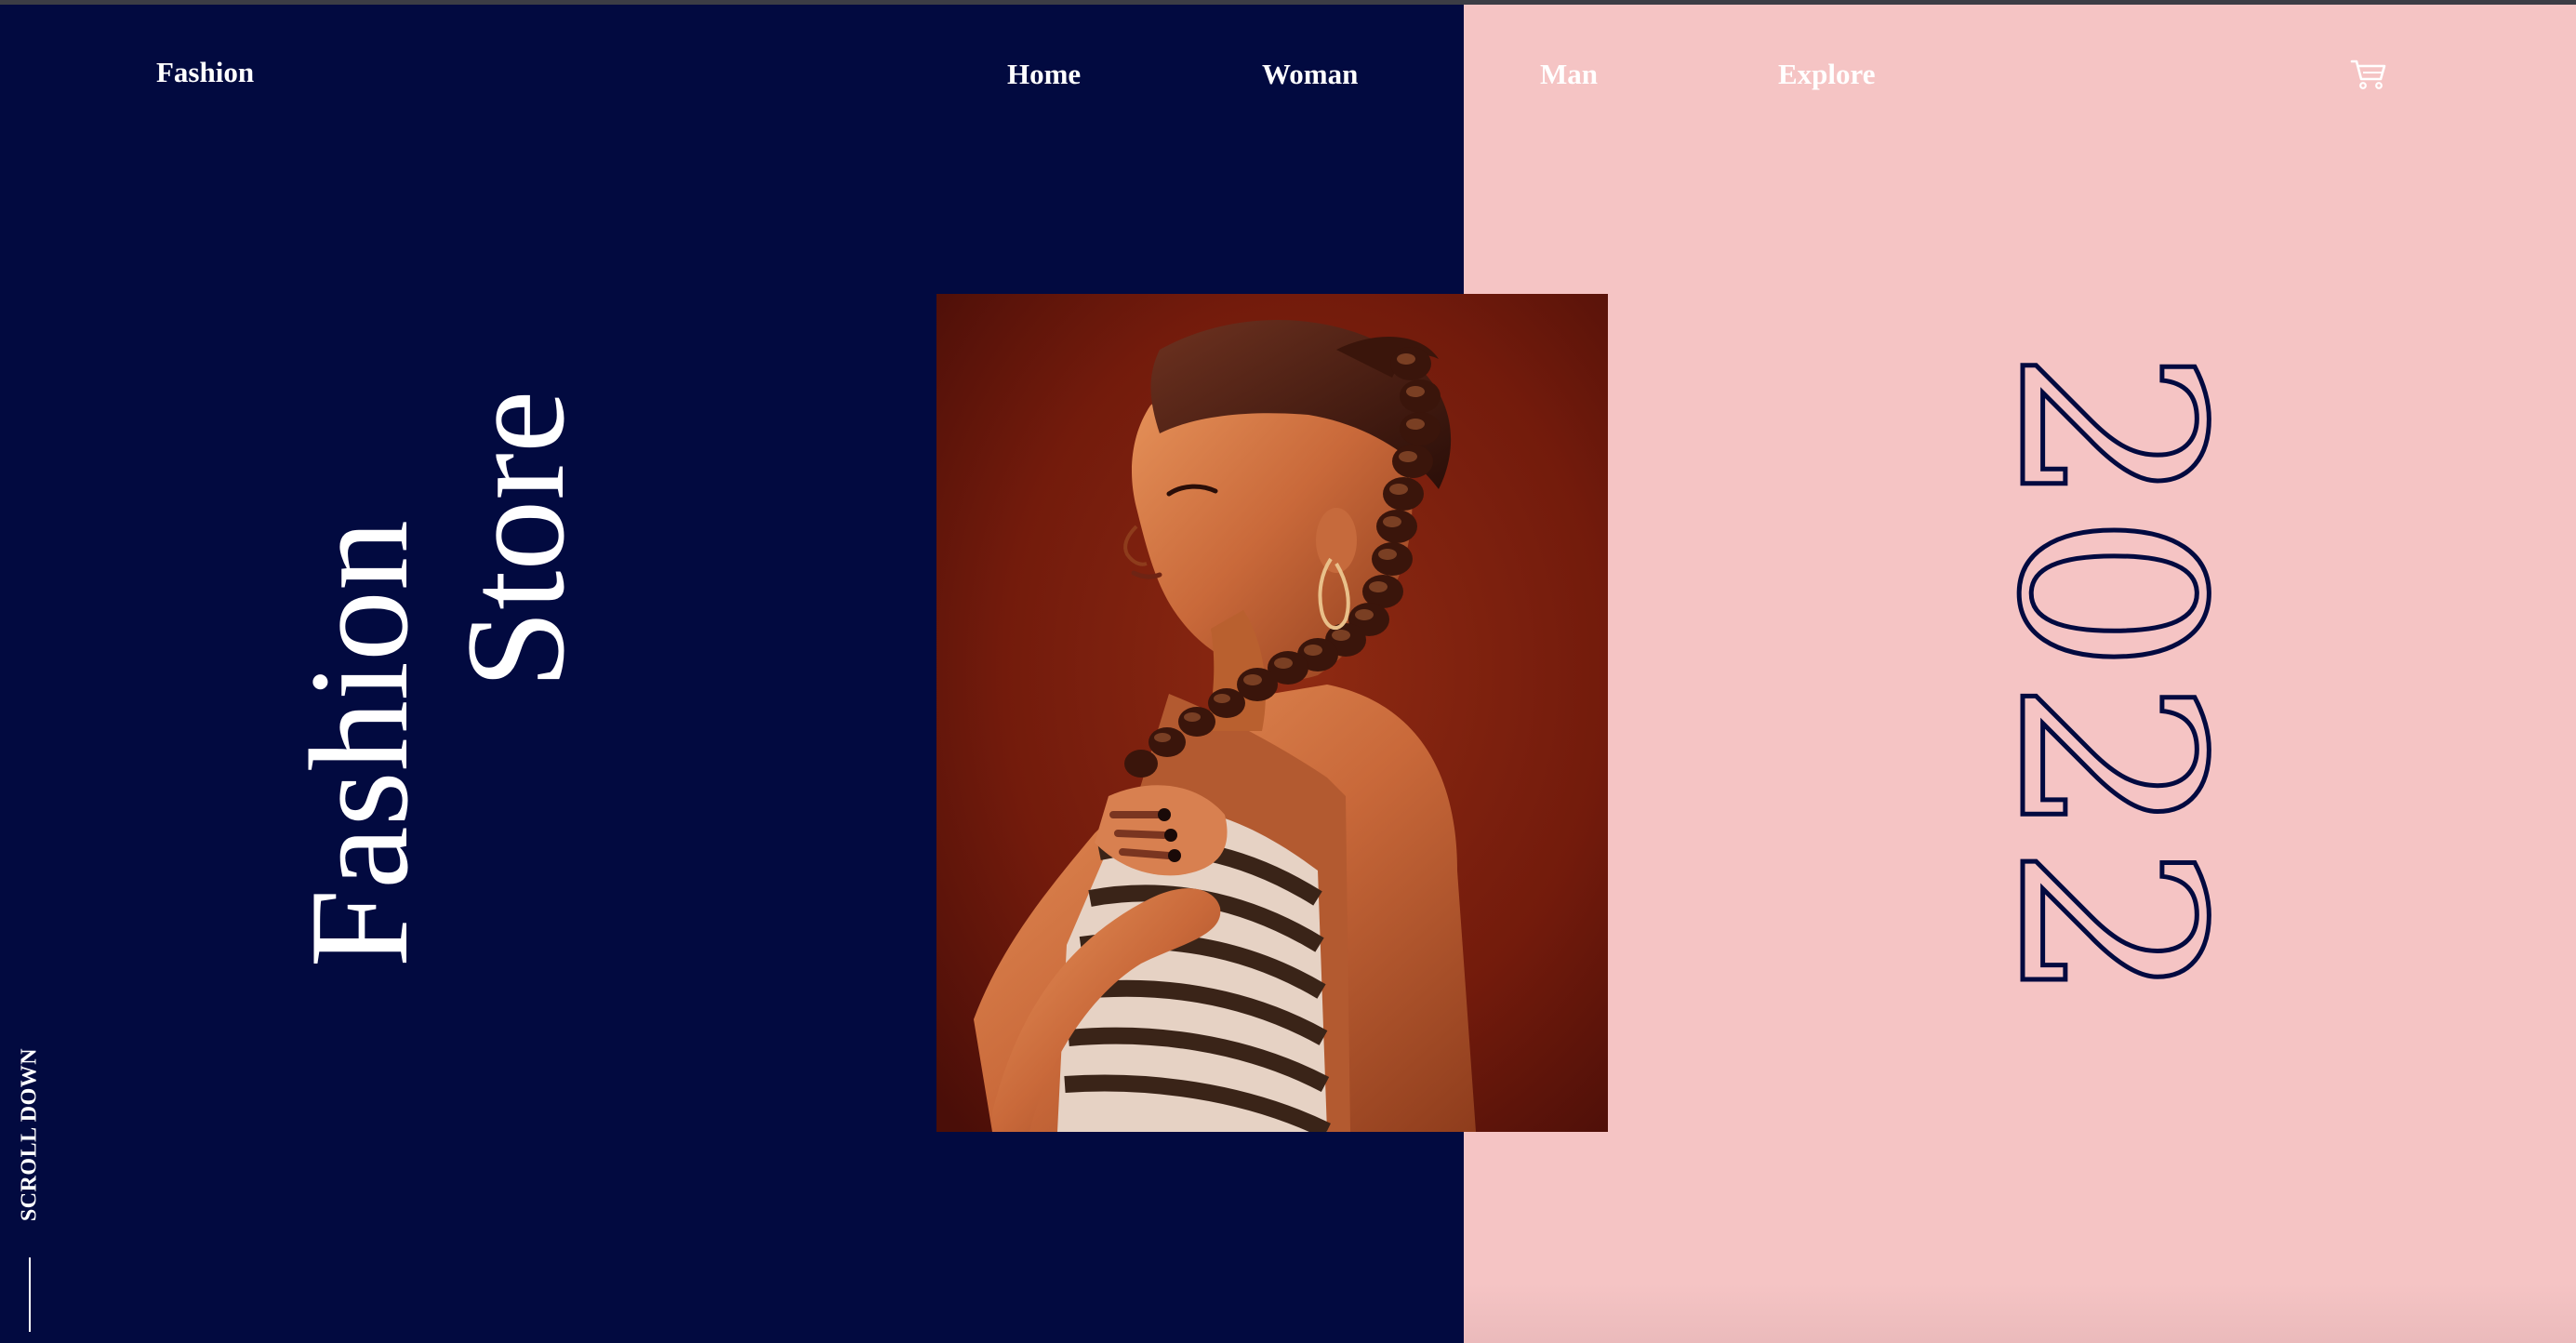  Describe the element at coordinates (30, 1134) in the screenshot. I see `scroll-down-label: SCROLL DOWN` at that location.